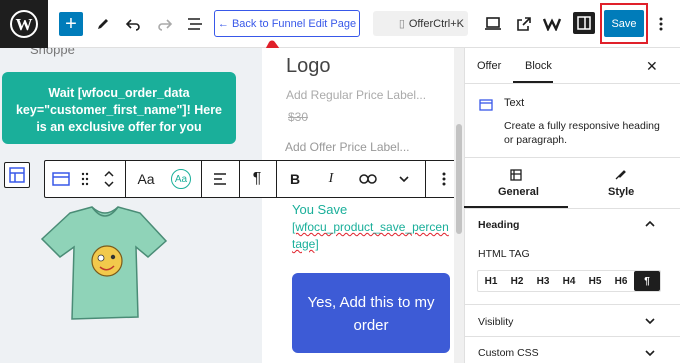 Image resolution: width=680 pixels, height=363 pixels. What do you see at coordinates (331, 179) in the screenshot?
I see `italic-button: I` at bounding box center [331, 179].